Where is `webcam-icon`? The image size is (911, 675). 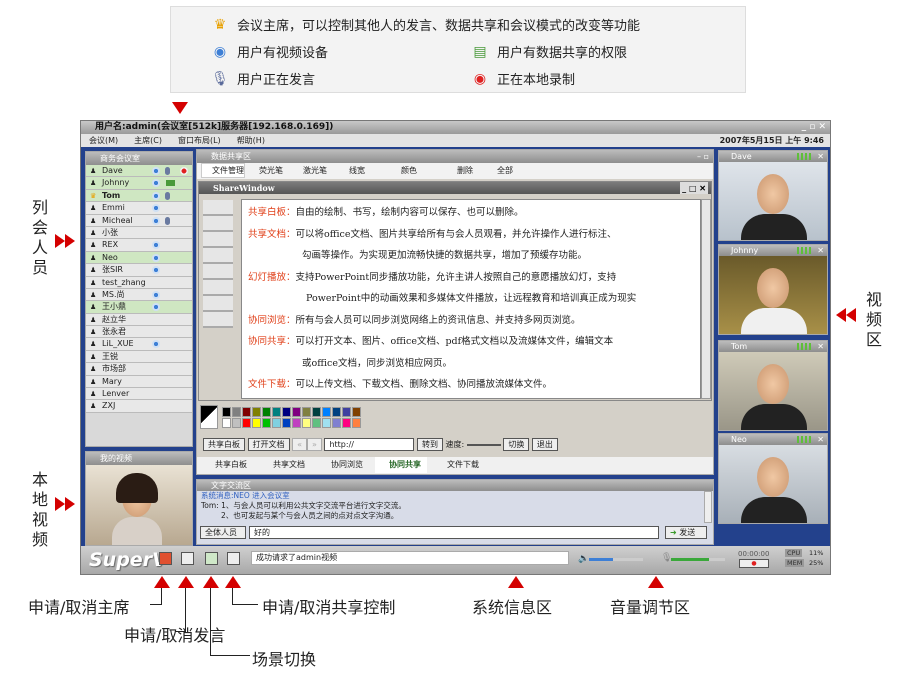
webcam-icon is located at coordinates (156, 294).